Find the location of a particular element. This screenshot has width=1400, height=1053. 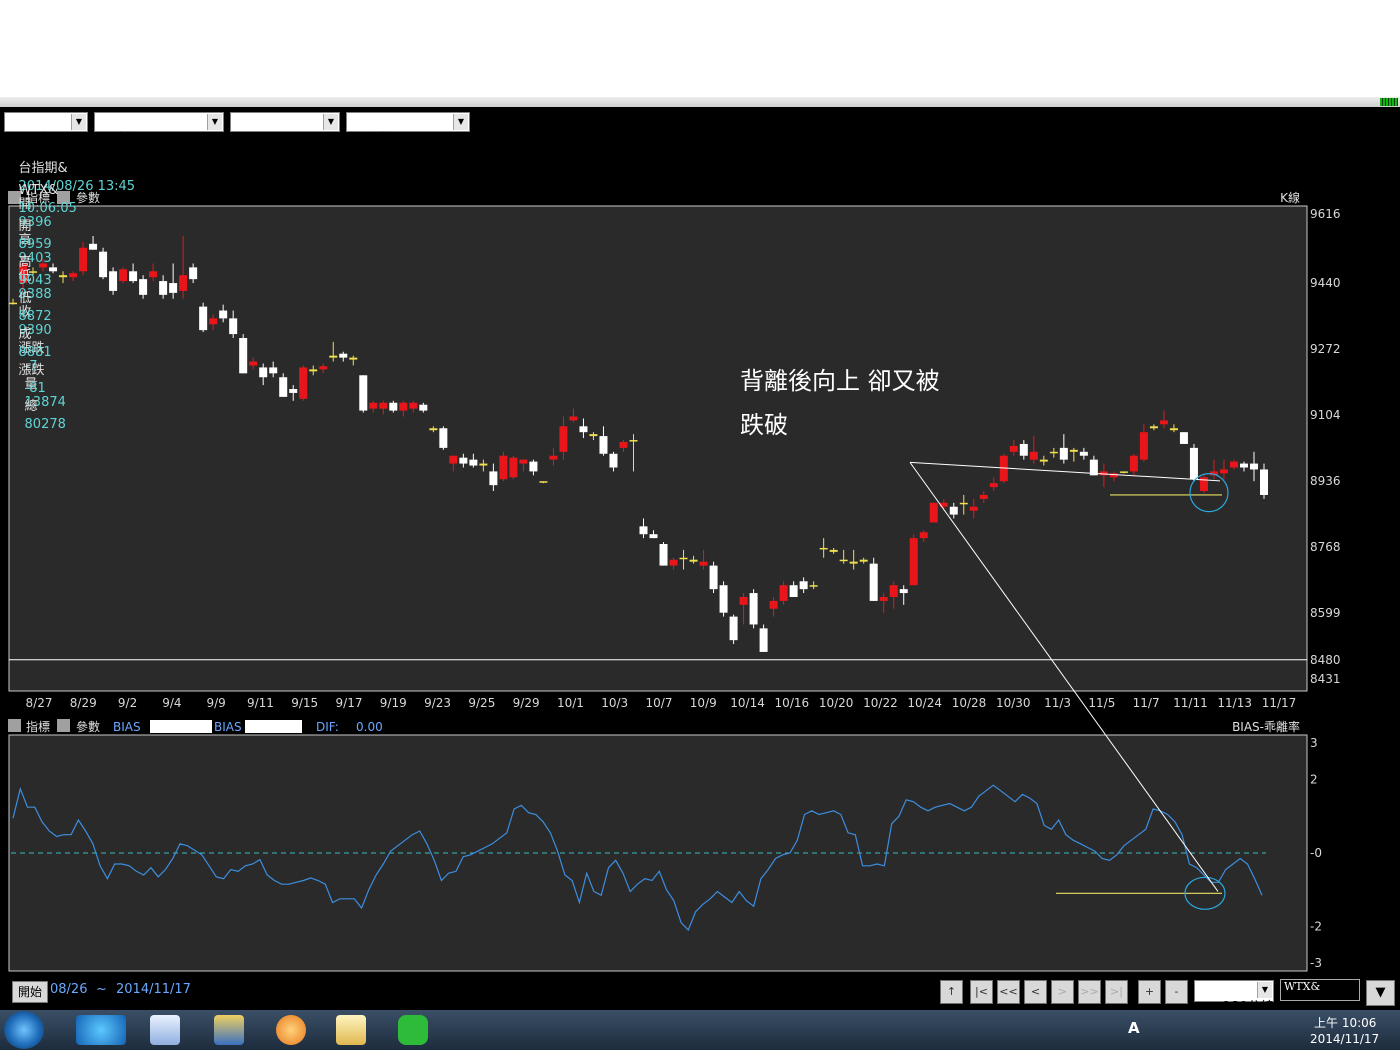

nav-up-button: ↑ is located at coordinates (951, 992).